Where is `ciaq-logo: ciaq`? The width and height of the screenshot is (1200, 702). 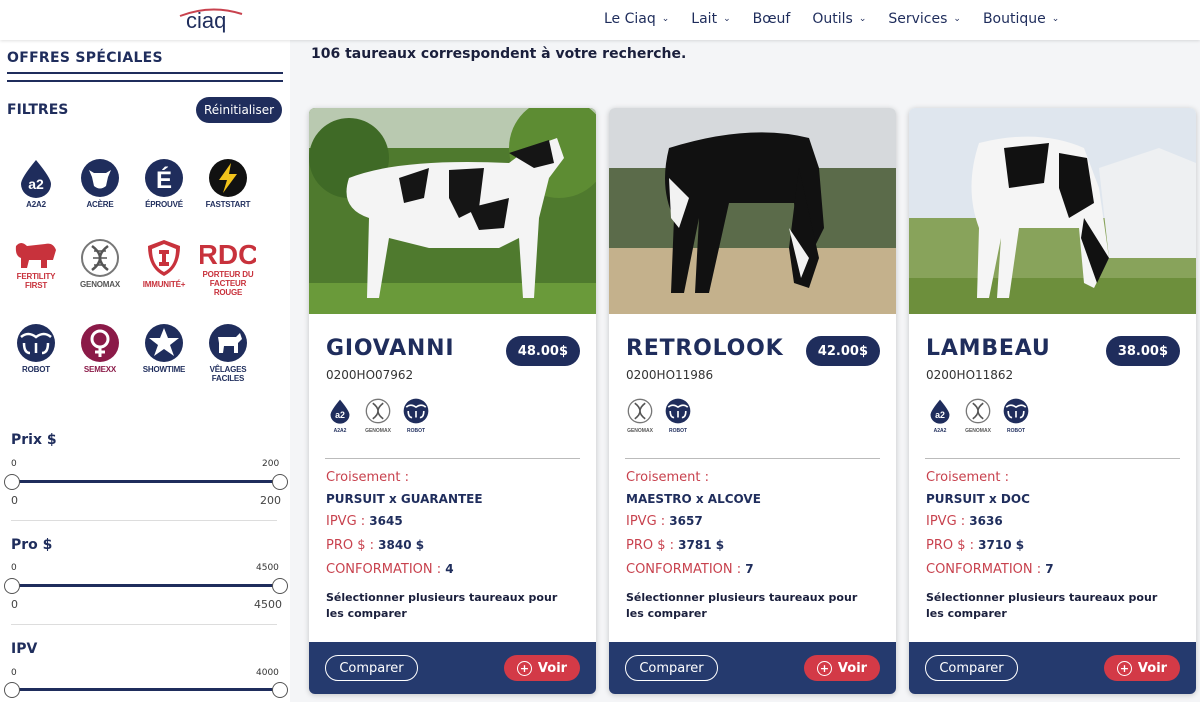 ciaq-logo: ciaq is located at coordinates (211, 18).